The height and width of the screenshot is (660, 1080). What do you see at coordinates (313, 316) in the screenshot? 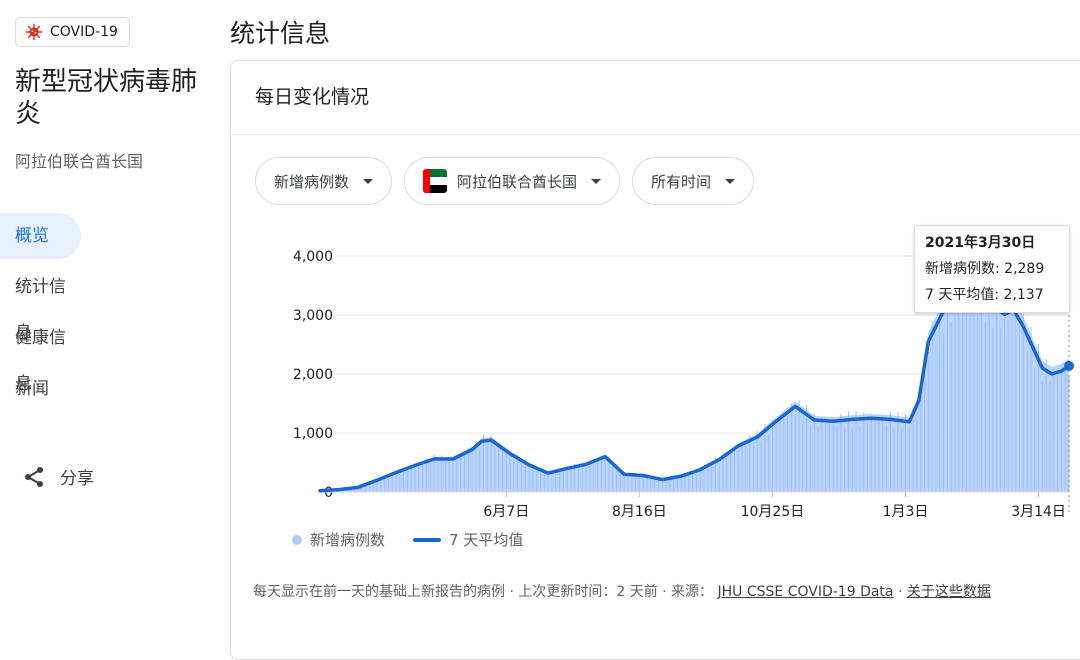
I see `y-tick-label: 3,000` at bounding box center [313, 316].